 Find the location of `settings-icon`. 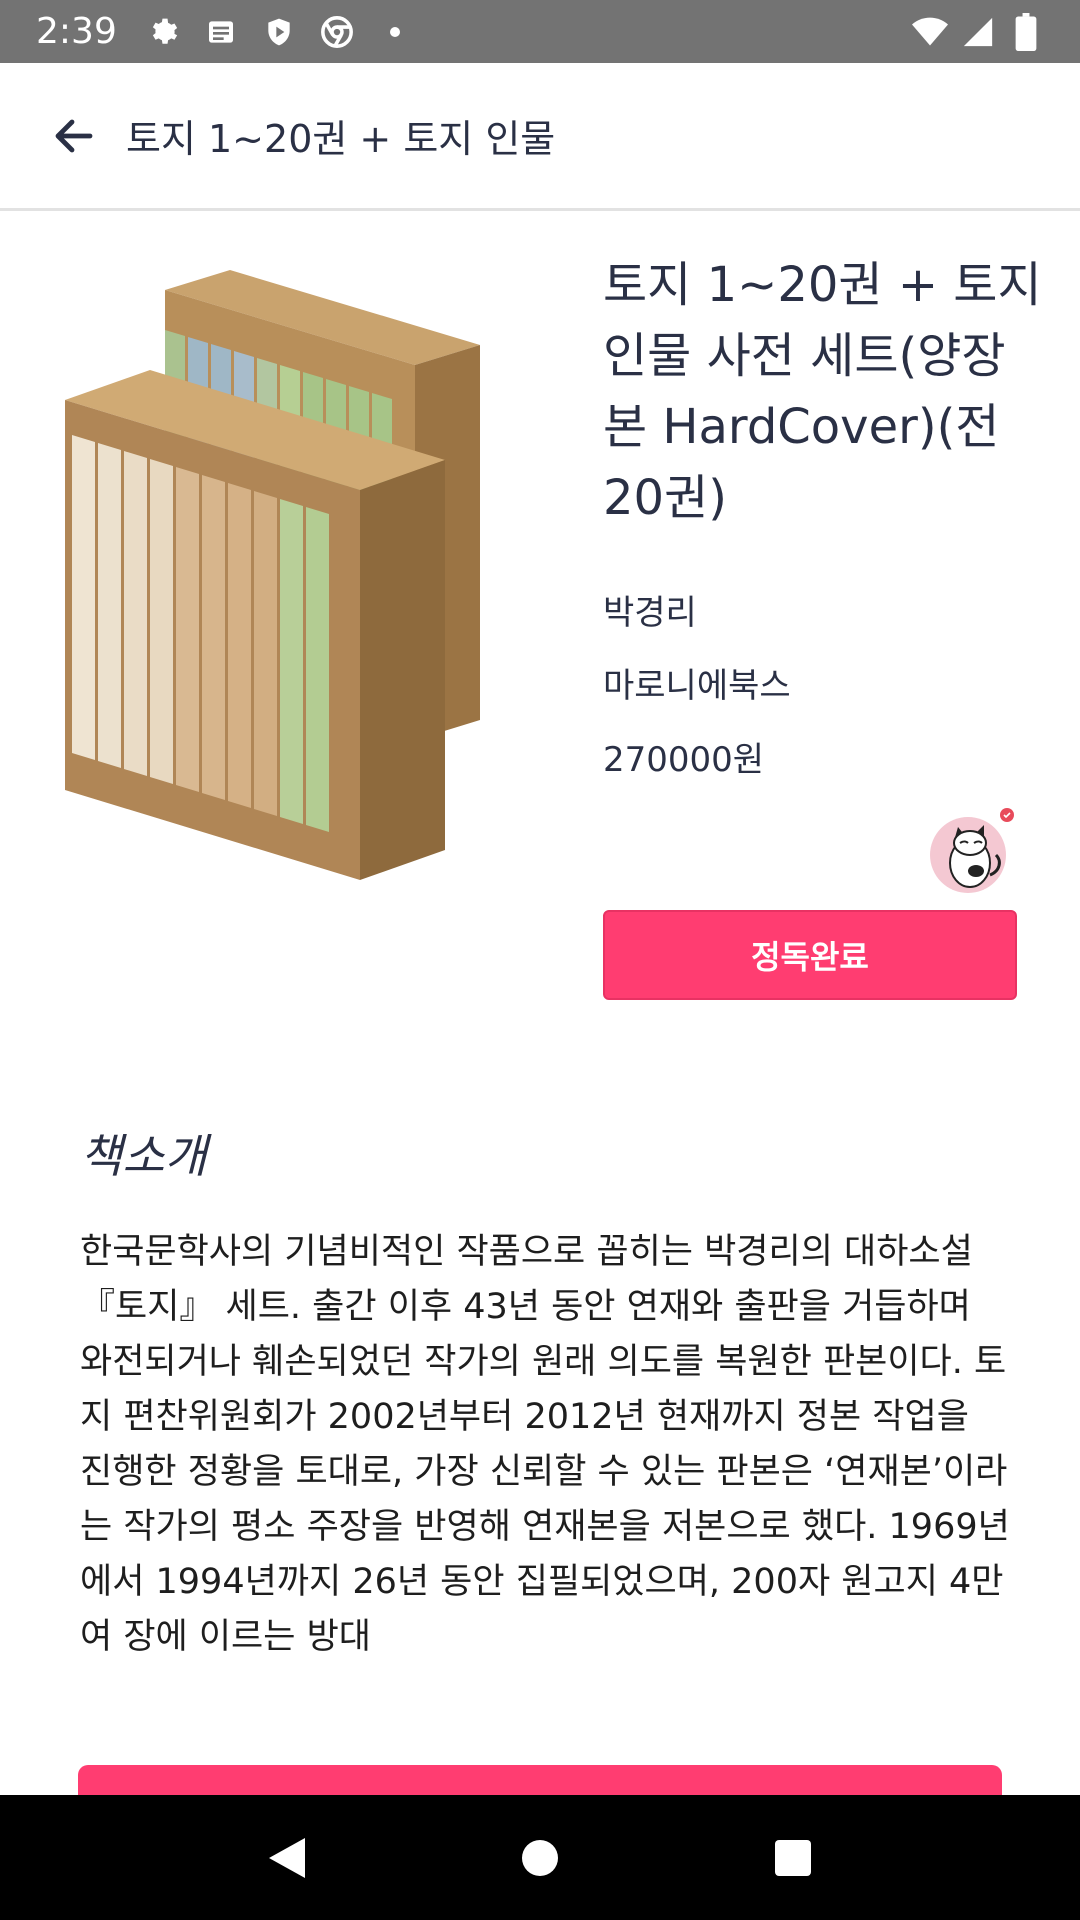

settings-icon is located at coordinates (163, 32).